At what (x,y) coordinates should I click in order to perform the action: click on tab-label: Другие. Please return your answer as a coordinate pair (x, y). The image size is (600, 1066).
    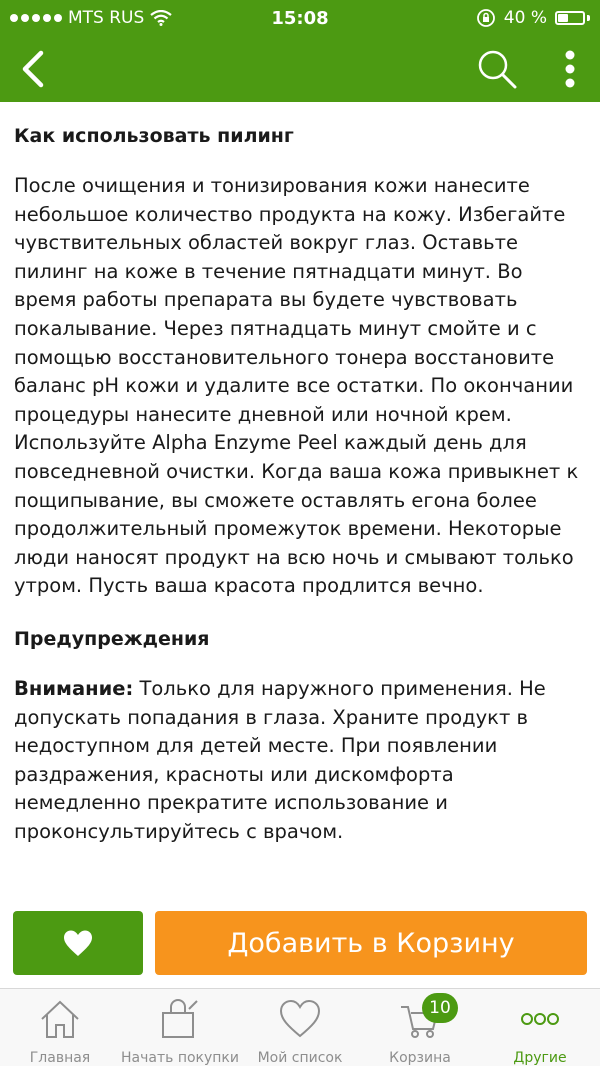
    Looking at the image, I should click on (540, 1058).